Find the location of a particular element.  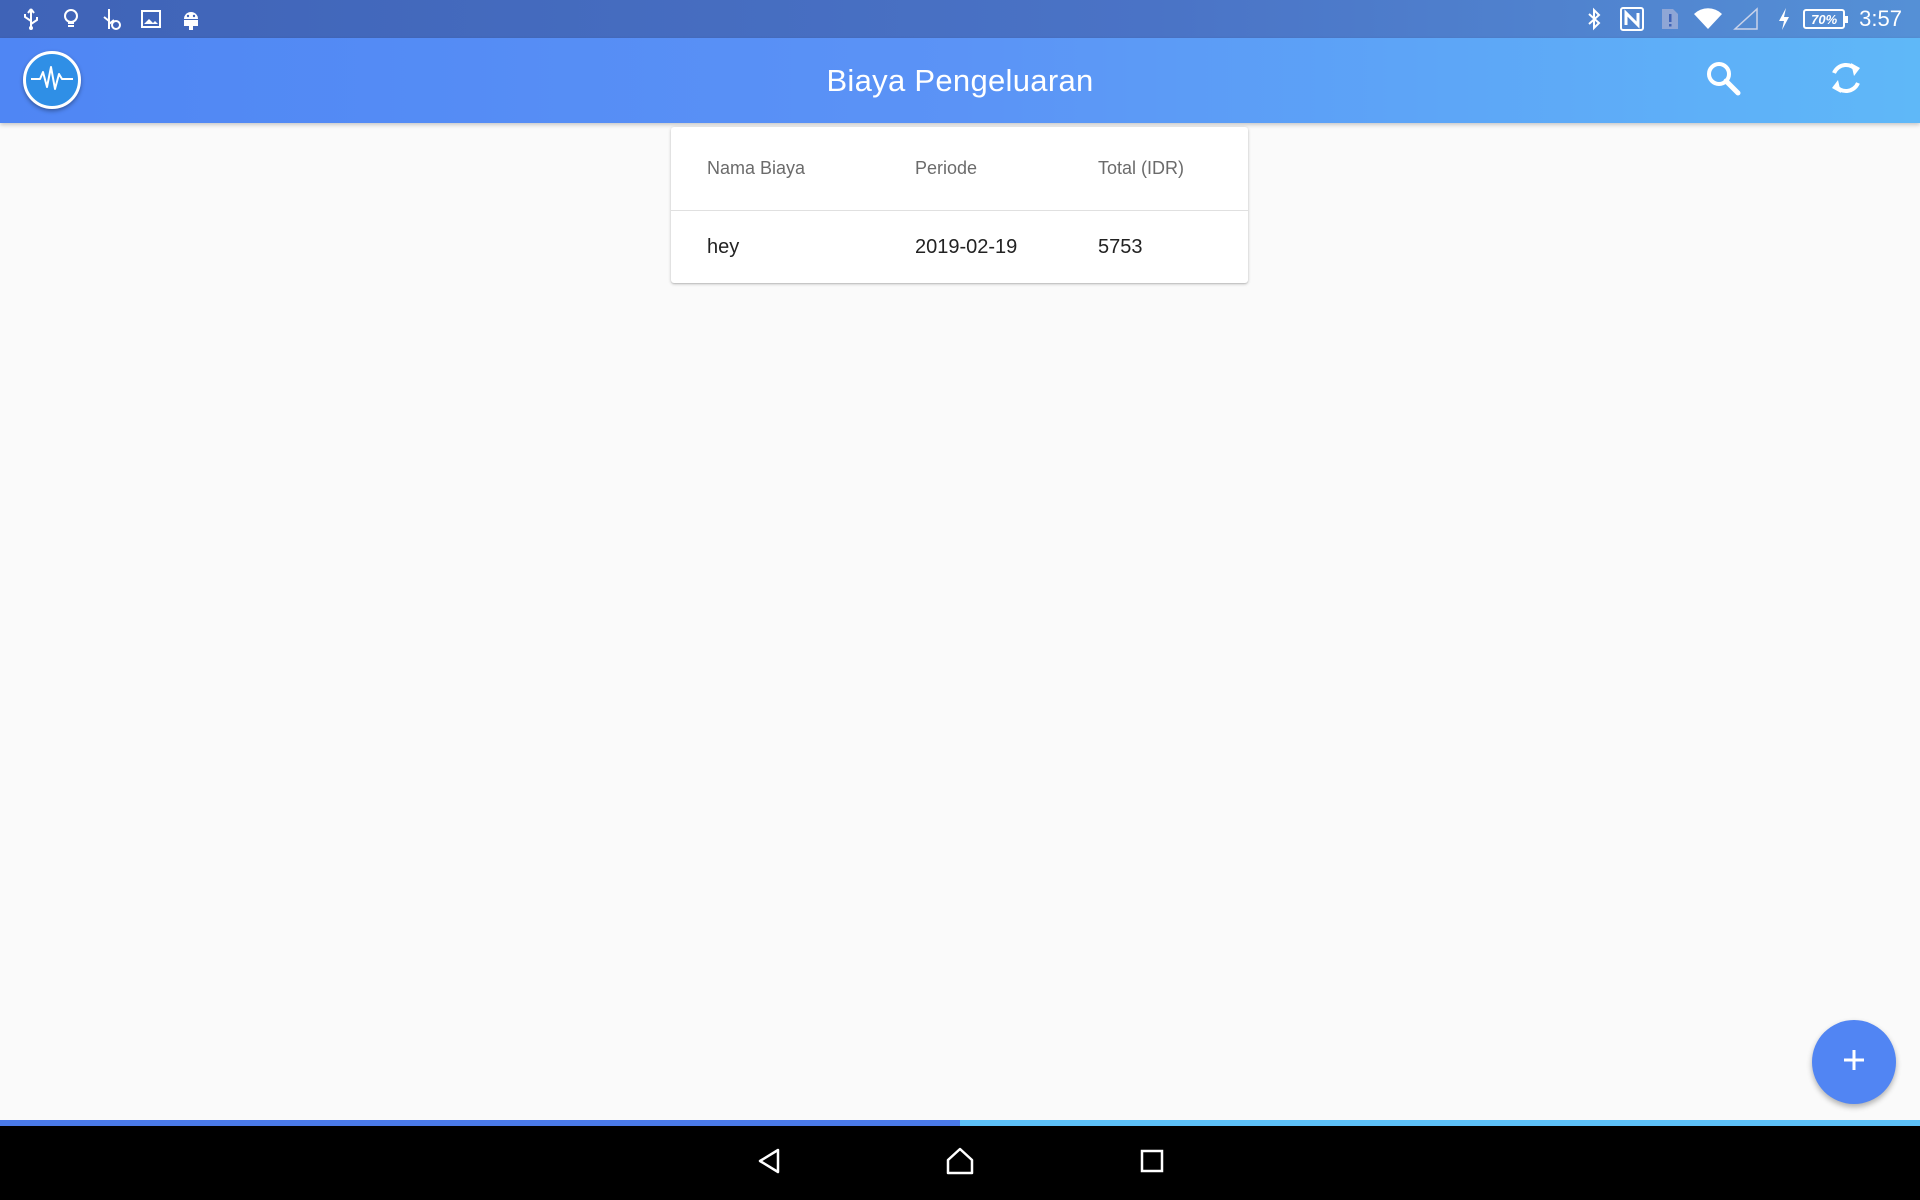

recent-apps-button is located at coordinates (1152, 1163).